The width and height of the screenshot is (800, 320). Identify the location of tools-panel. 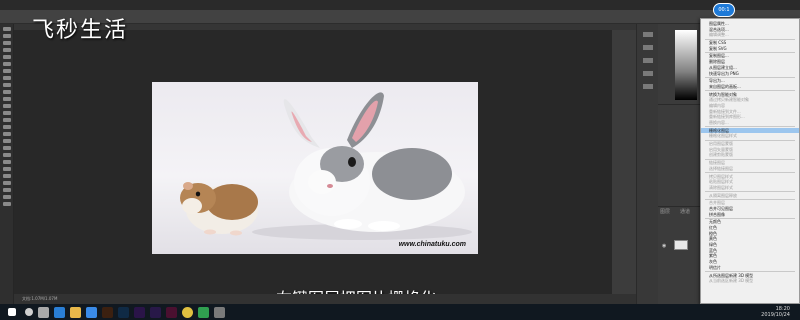
(7, 164).